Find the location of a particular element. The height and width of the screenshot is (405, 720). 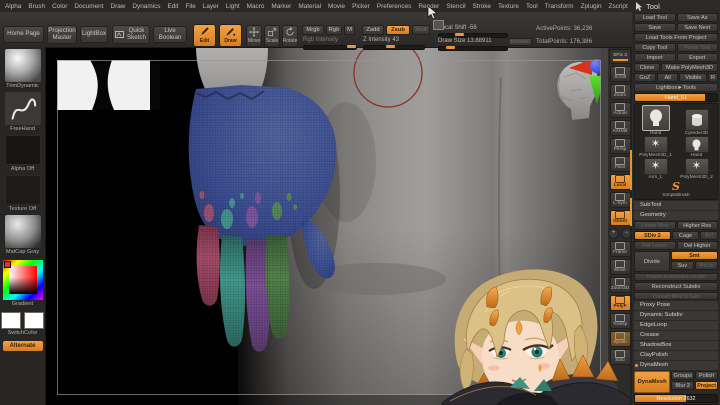

export-button: Export is located at coordinates (697, 57).